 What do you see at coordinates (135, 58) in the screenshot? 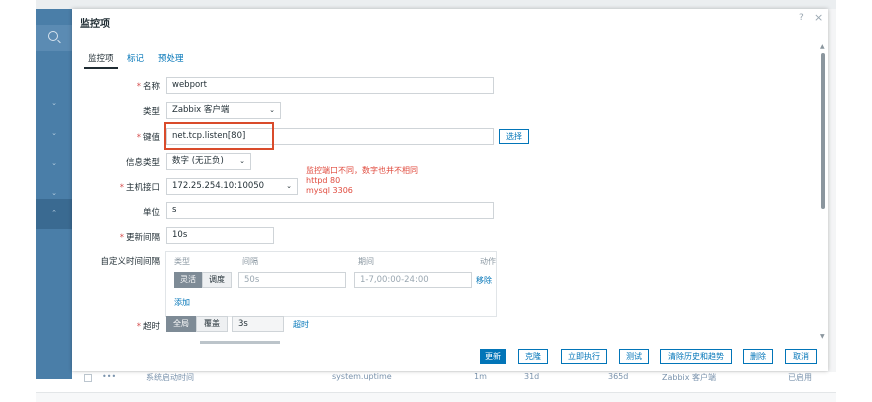
I see `tab-tags: 标记` at bounding box center [135, 58].